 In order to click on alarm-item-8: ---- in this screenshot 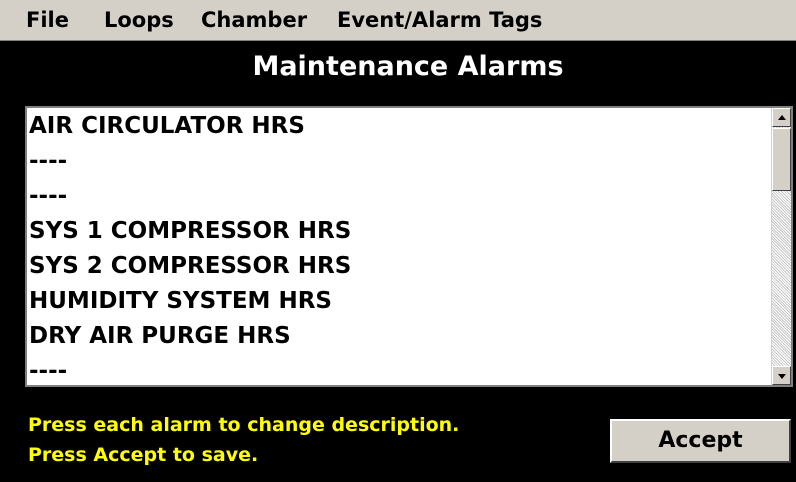, I will do `click(399, 369)`.